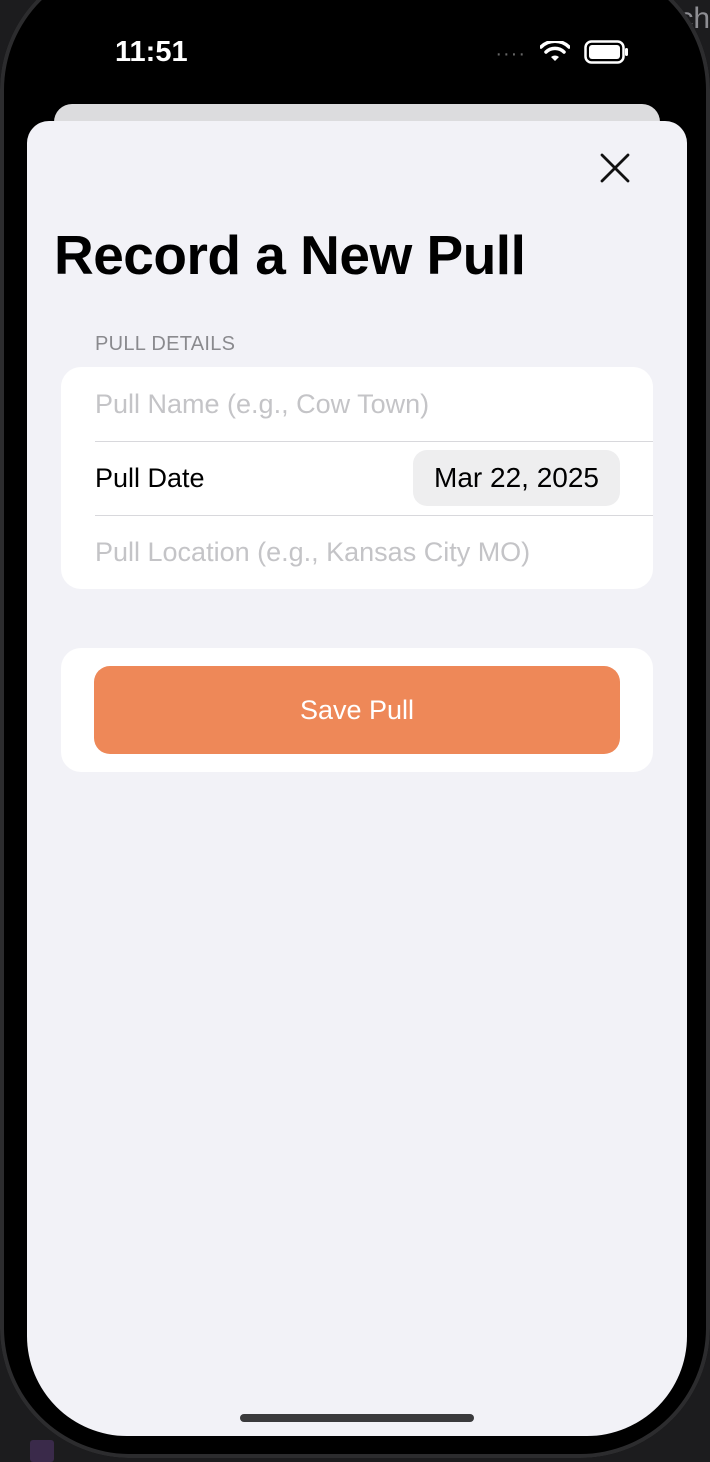  What do you see at coordinates (355, 50) in the screenshot?
I see `status-bar: 11:51 ····` at bounding box center [355, 50].